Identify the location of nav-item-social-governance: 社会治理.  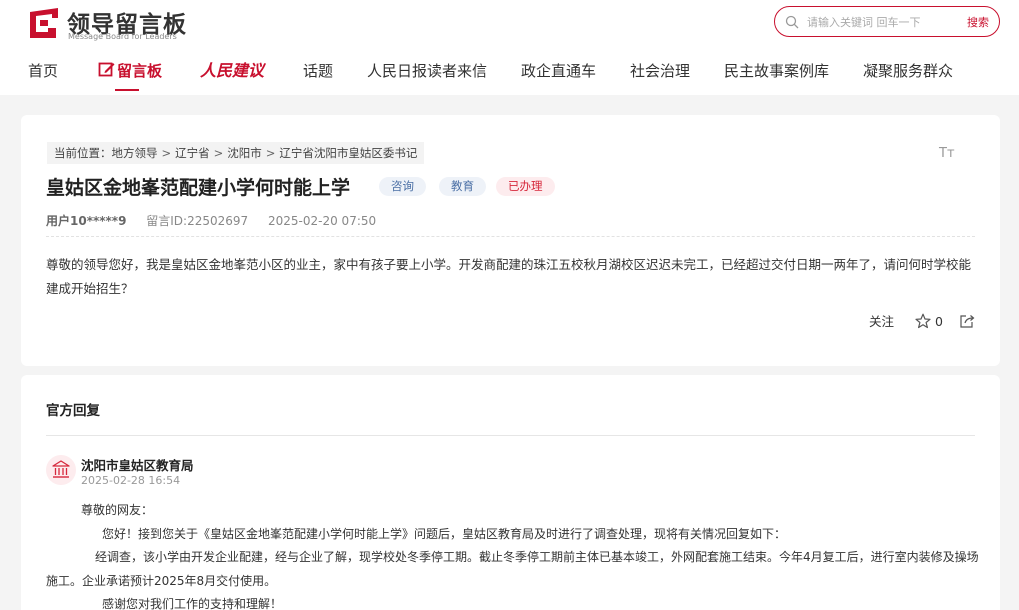
(660, 71).